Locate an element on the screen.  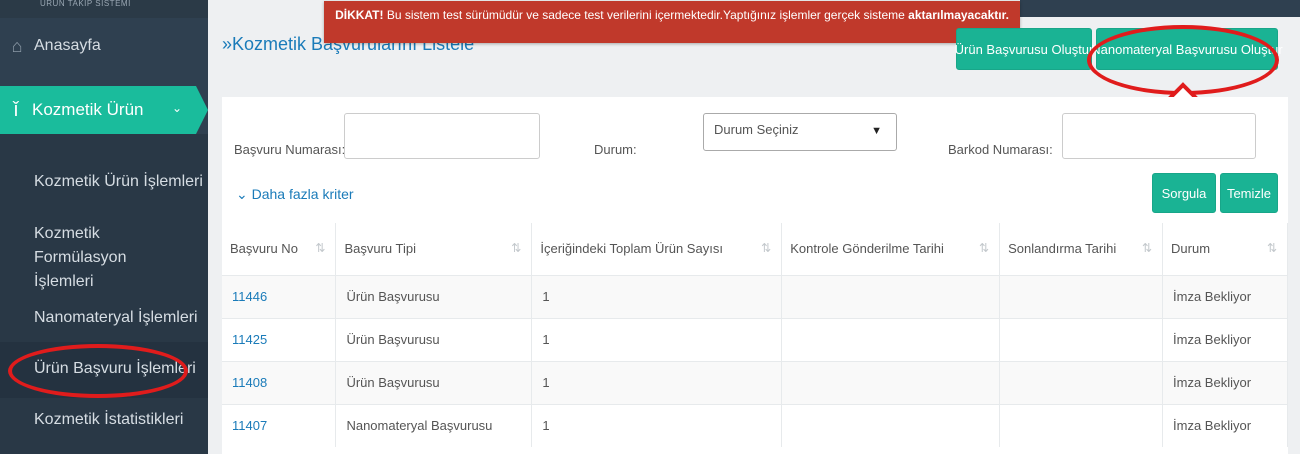
column-header: İçeriğindeki Toplam Ürün Sayısı ⇅ is located at coordinates (657, 249).